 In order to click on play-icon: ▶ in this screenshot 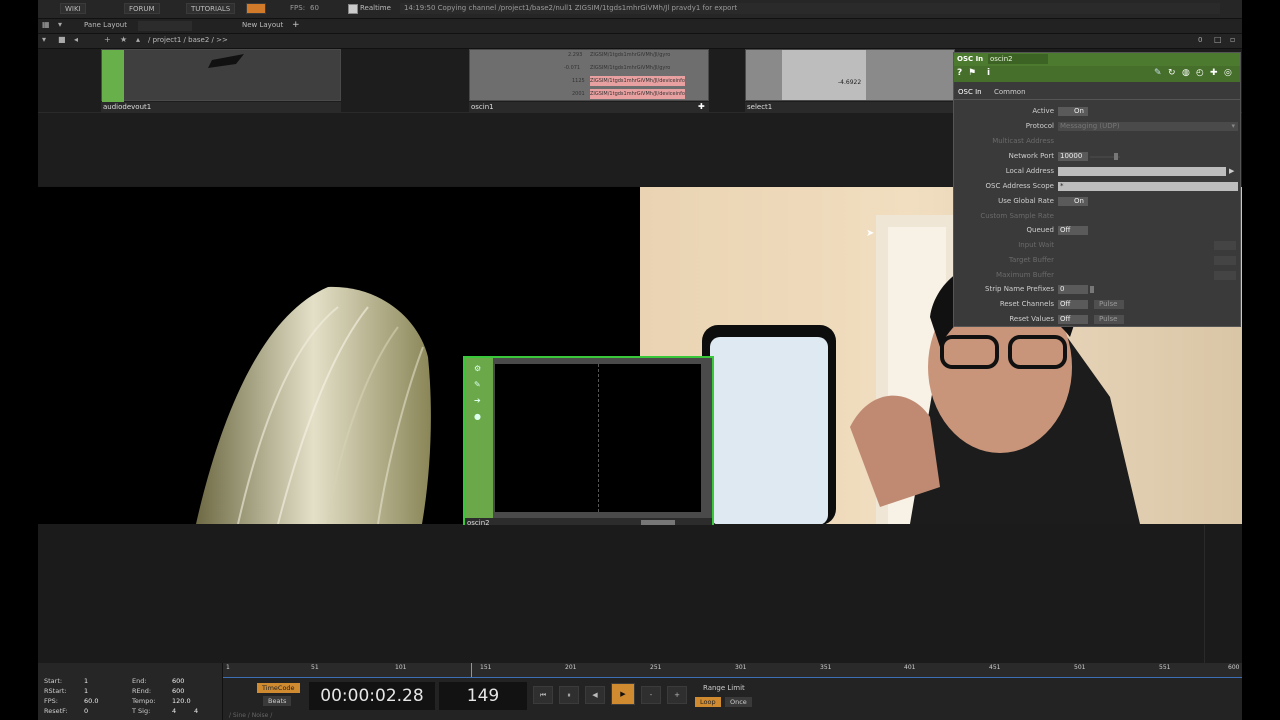, I will do `click(1231, 171)`.